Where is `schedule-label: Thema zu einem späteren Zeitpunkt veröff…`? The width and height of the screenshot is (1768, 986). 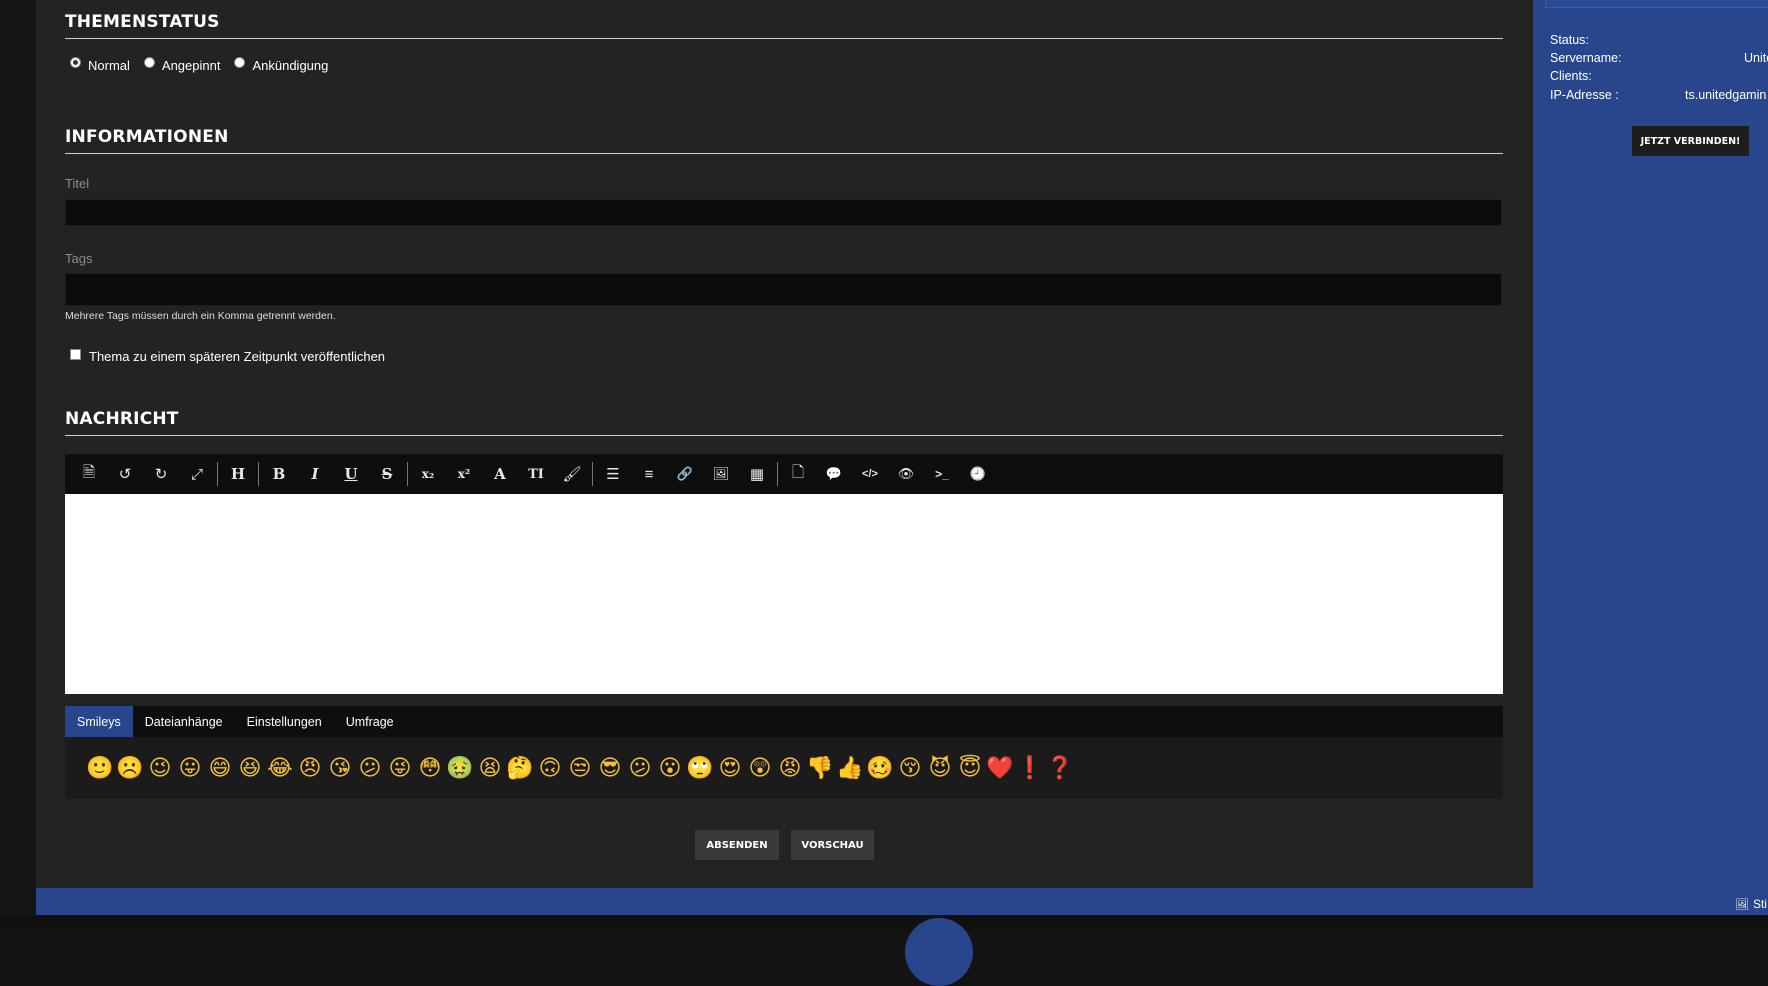 schedule-label: Thema zu einem späteren Zeitpunkt veröff… is located at coordinates (237, 356).